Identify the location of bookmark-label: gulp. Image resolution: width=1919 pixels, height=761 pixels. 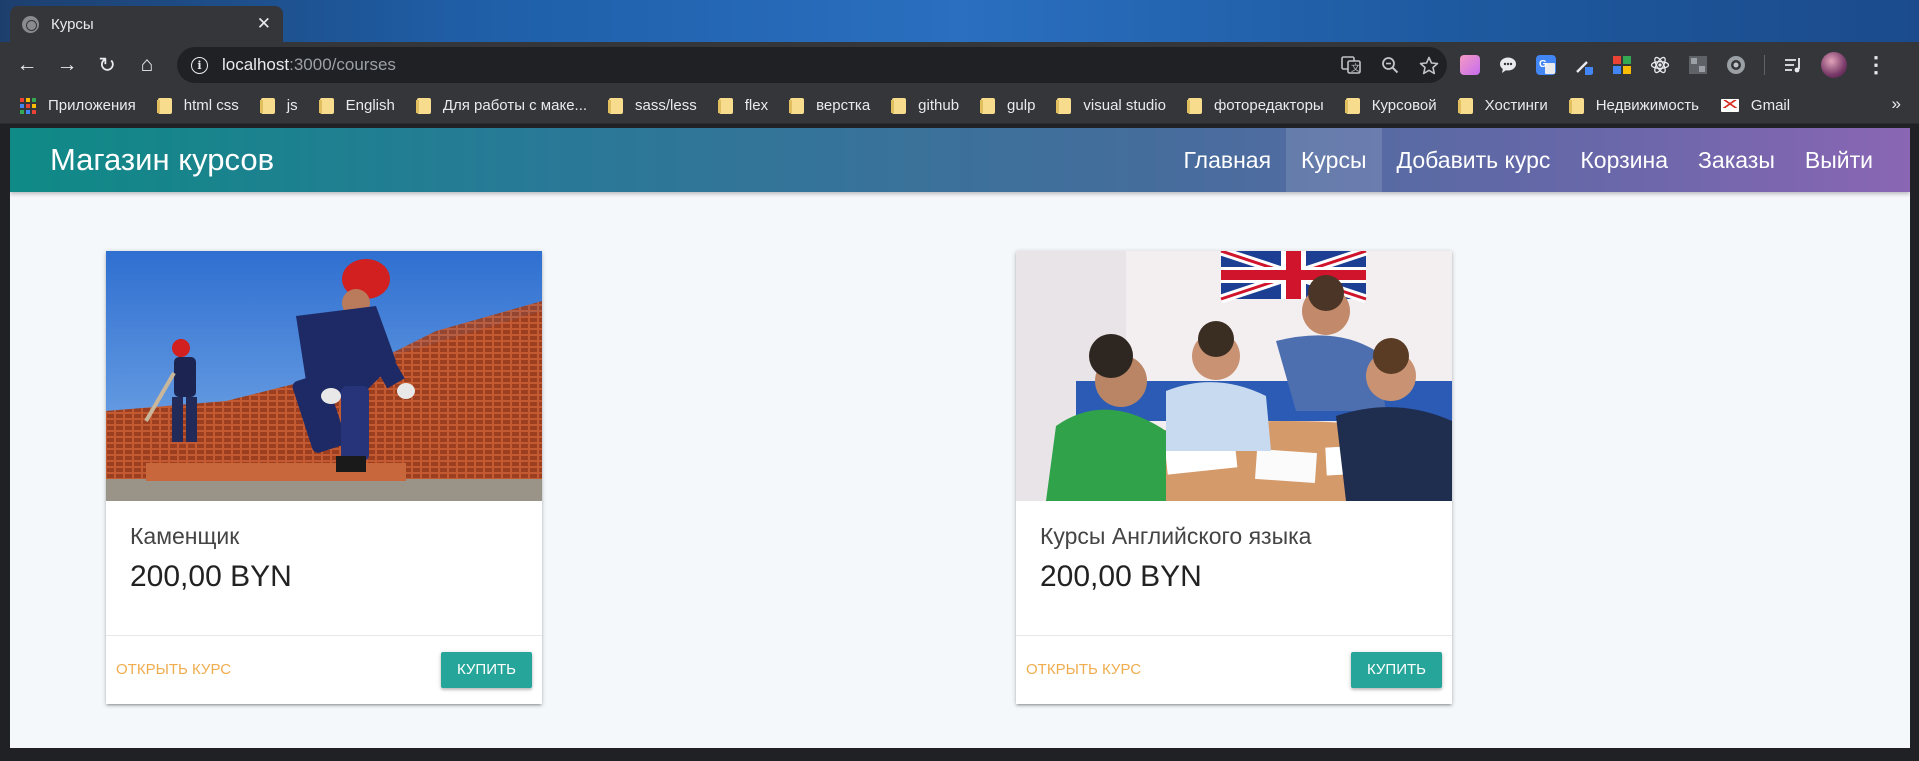
(1021, 105).